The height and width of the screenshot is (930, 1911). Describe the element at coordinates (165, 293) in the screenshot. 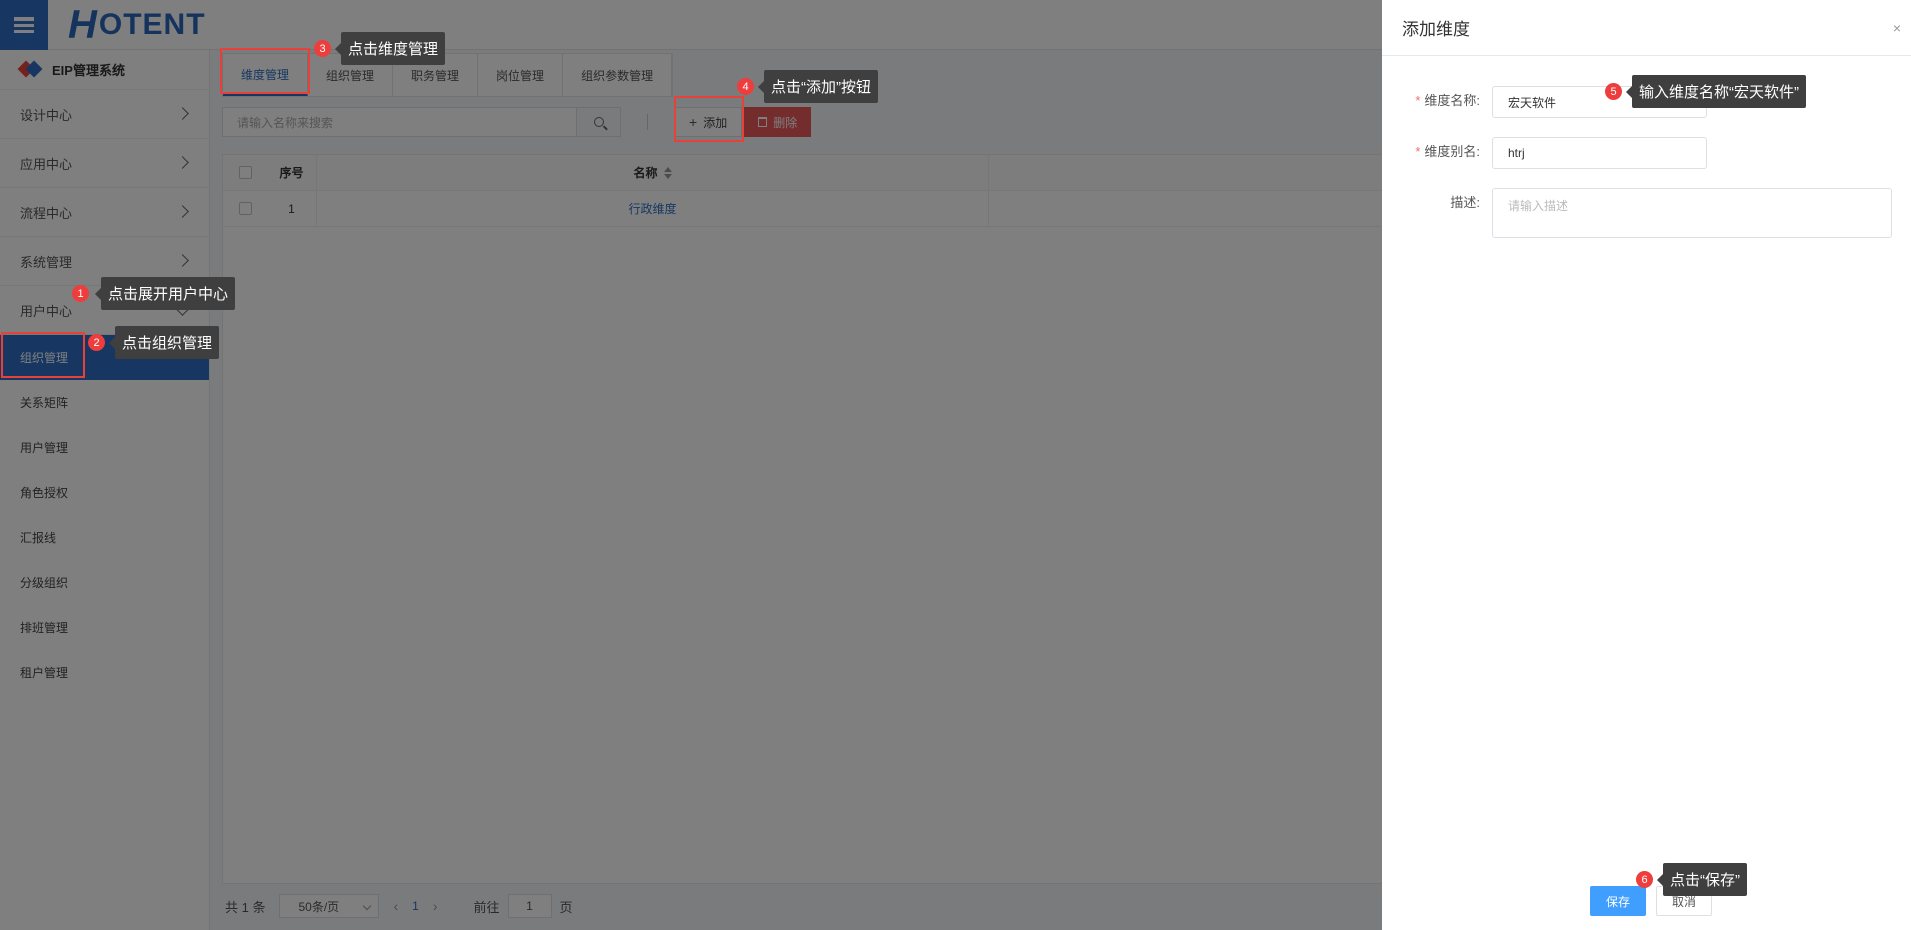

I see `annotation-tip-1: 点击展开用户中心` at that location.